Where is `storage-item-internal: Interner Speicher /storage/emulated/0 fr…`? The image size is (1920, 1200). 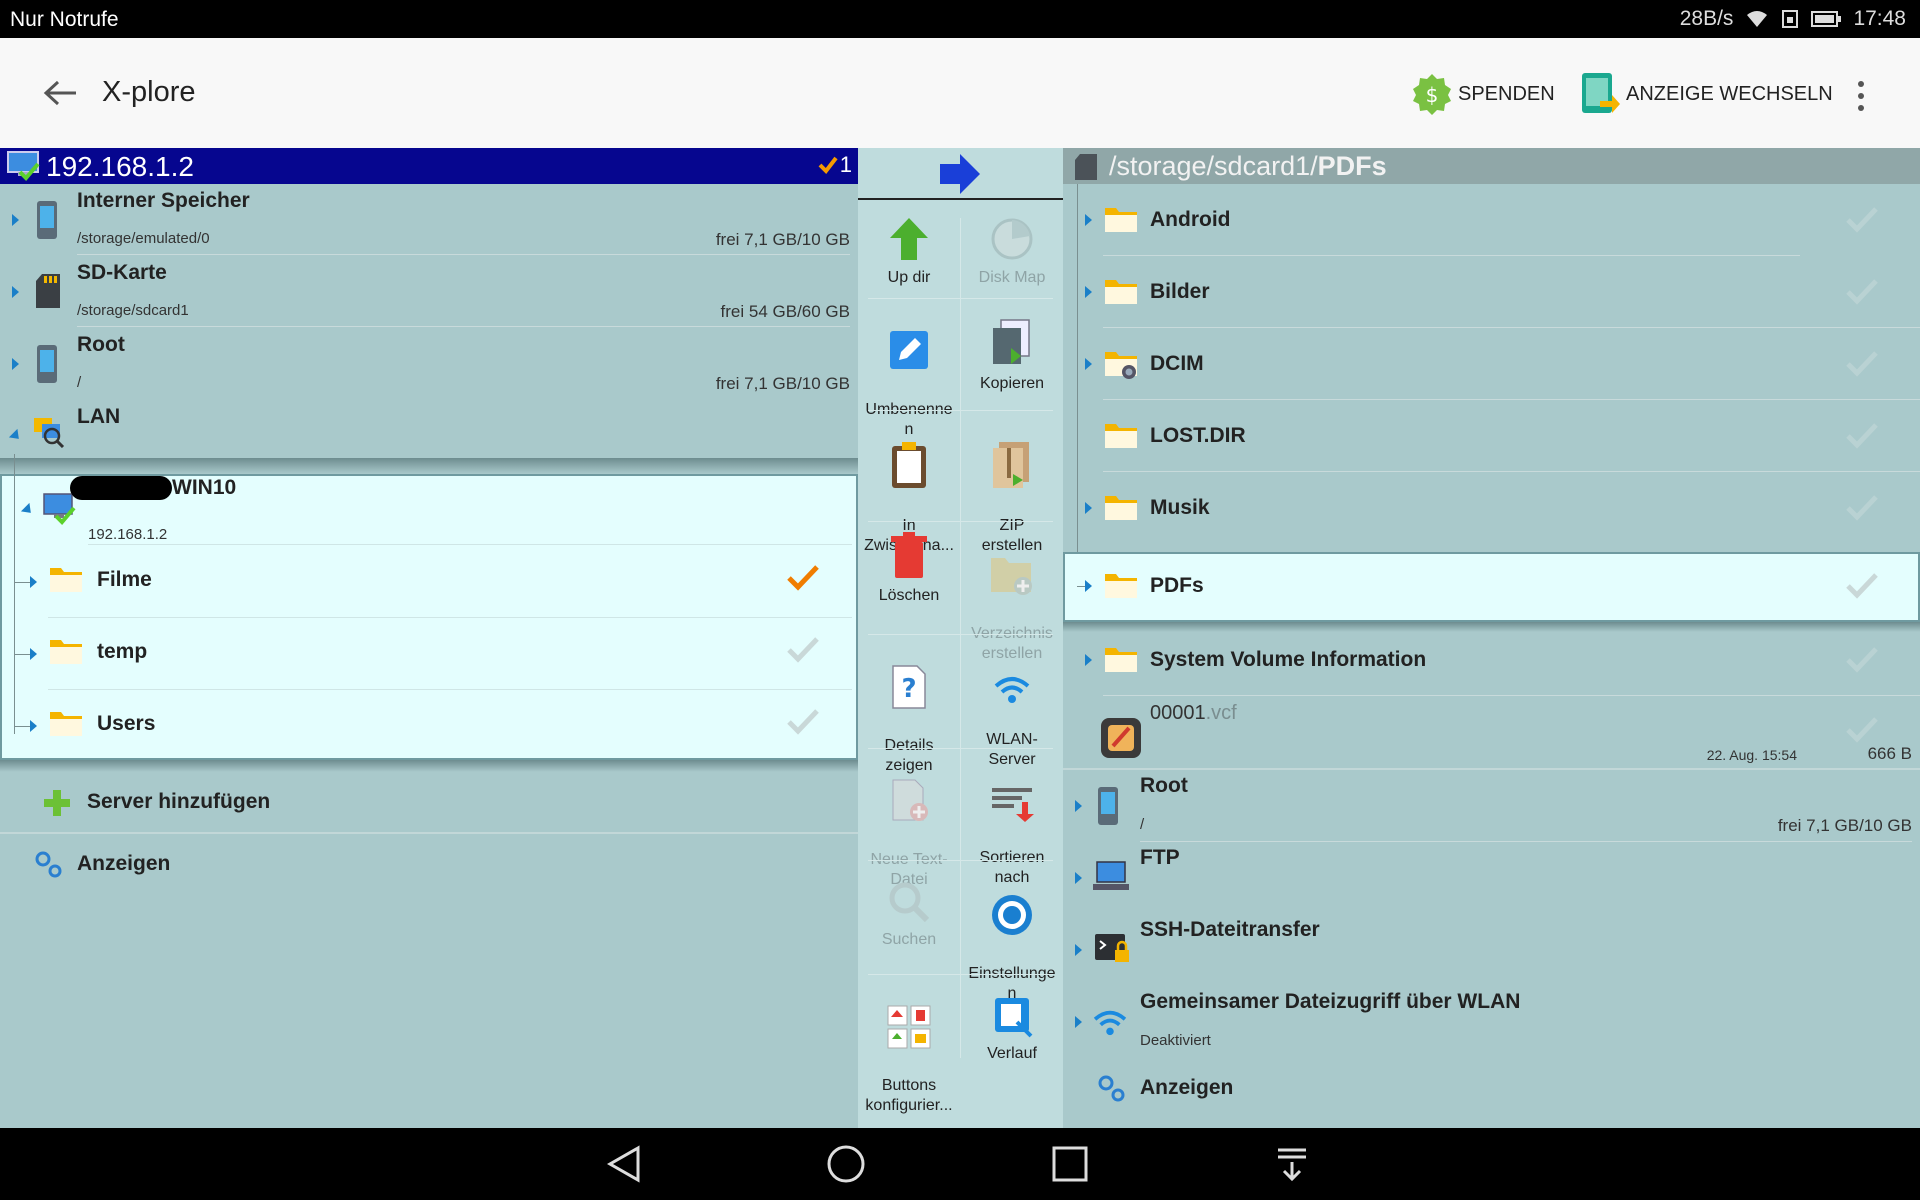
storage-item-internal: Interner Speicher /storage/emulated/0 fr… is located at coordinates (429, 220).